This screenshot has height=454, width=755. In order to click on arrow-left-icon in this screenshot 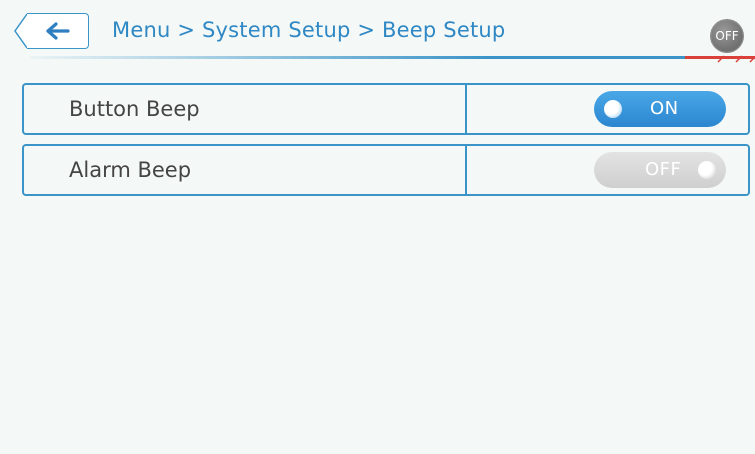, I will do `click(57, 31)`.